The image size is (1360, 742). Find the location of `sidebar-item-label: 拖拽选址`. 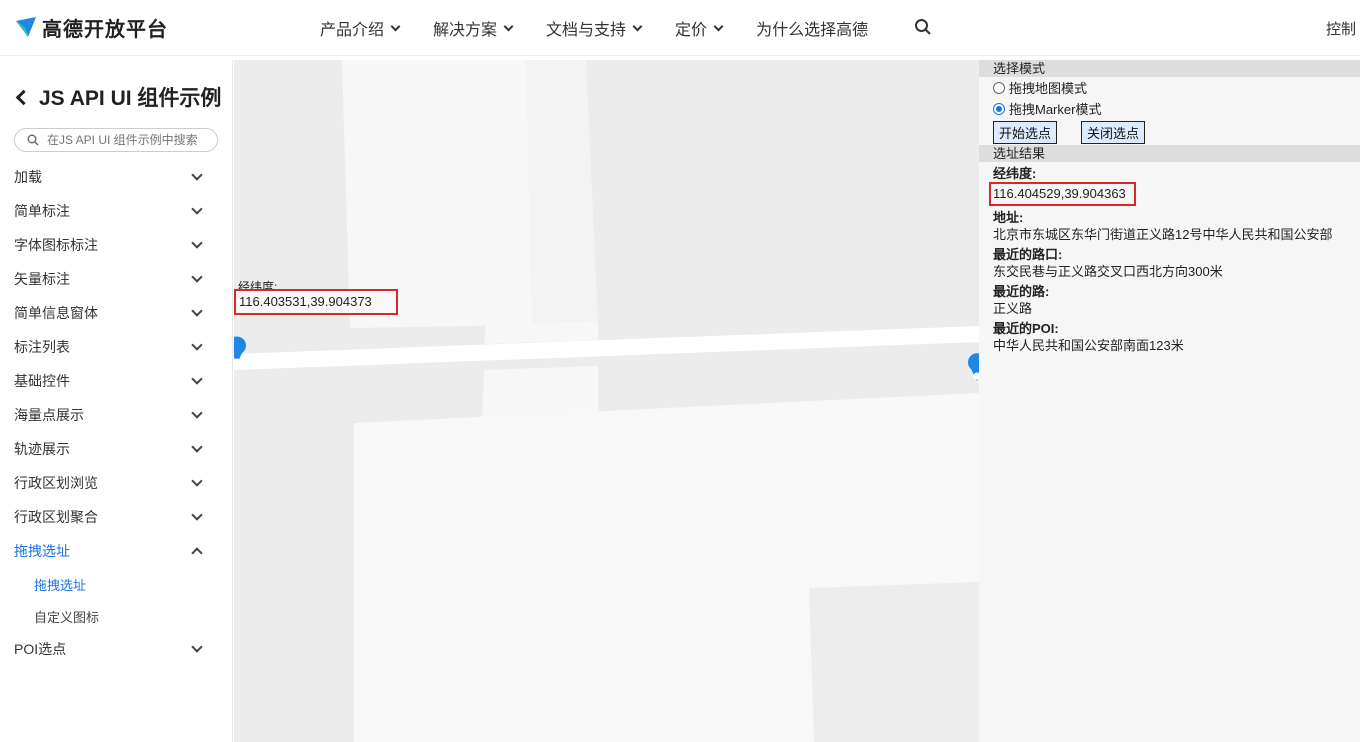

sidebar-item-label: 拖拽选址 is located at coordinates (42, 551).